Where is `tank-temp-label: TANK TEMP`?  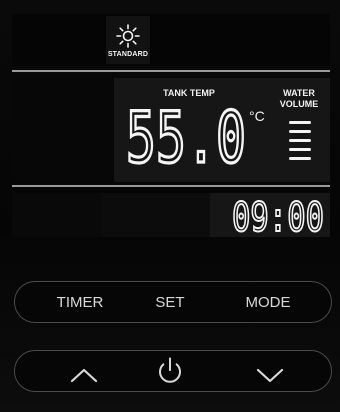 tank-temp-label: TANK TEMP is located at coordinates (189, 93).